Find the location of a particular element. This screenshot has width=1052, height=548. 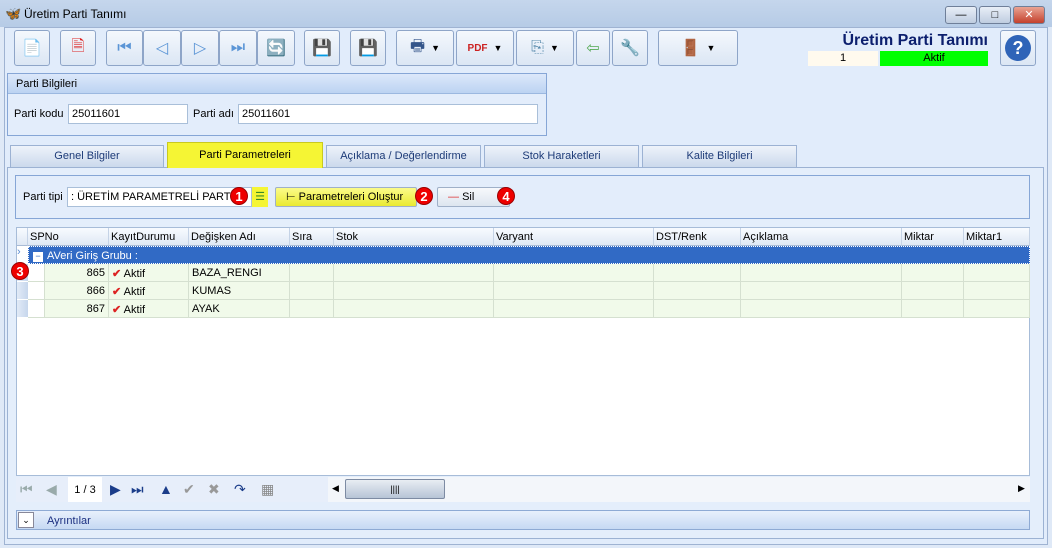

first-record-button: ⏮ is located at coordinates (124, 48).